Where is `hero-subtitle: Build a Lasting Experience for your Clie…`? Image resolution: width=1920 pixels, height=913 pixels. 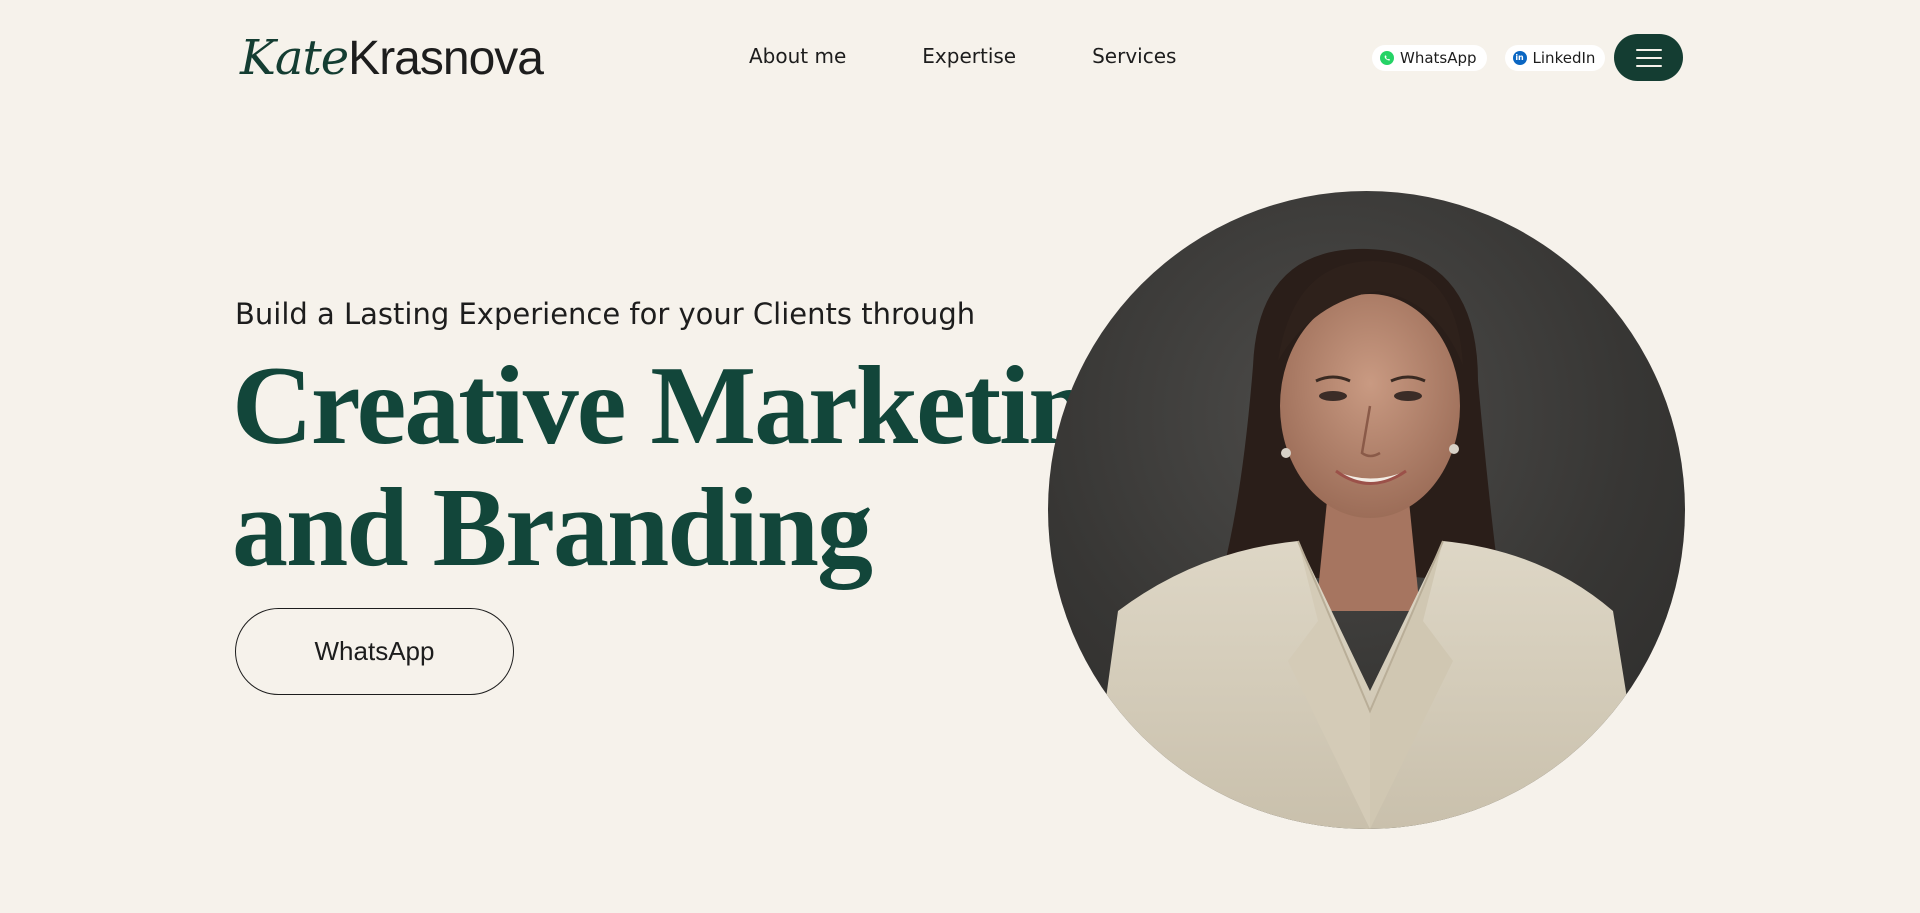 hero-subtitle: Build a Lasting Experience for your Clie… is located at coordinates (605, 314).